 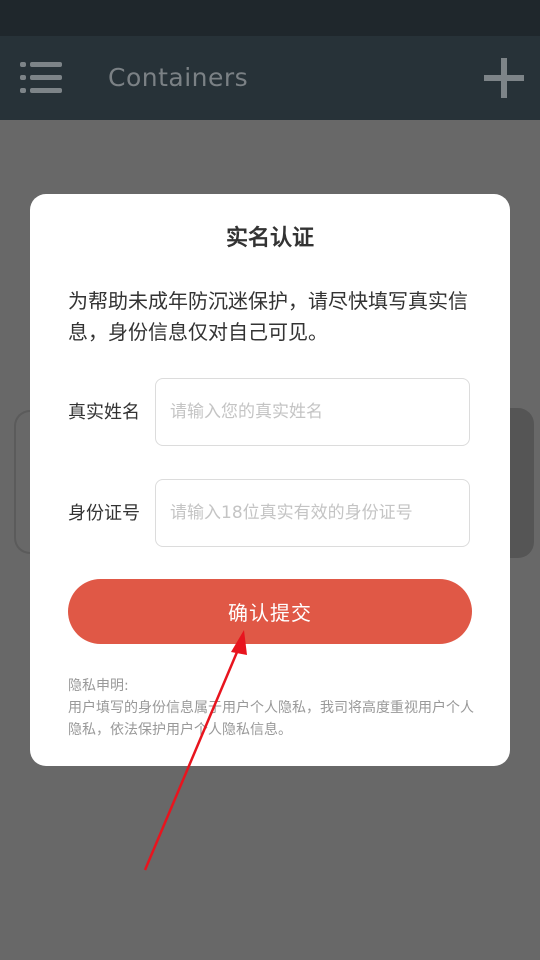 What do you see at coordinates (312, 513) in the screenshot?
I see `id-number-input` at bounding box center [312, 513].